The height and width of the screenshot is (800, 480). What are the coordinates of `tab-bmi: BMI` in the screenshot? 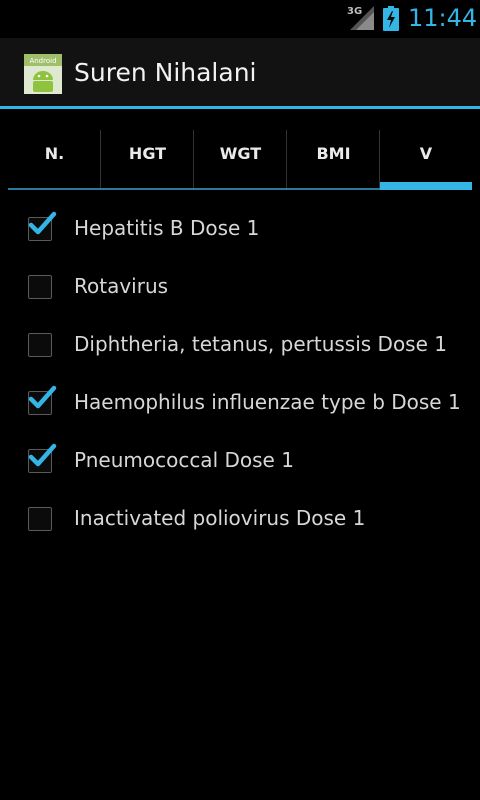 It's located at (333, 160).